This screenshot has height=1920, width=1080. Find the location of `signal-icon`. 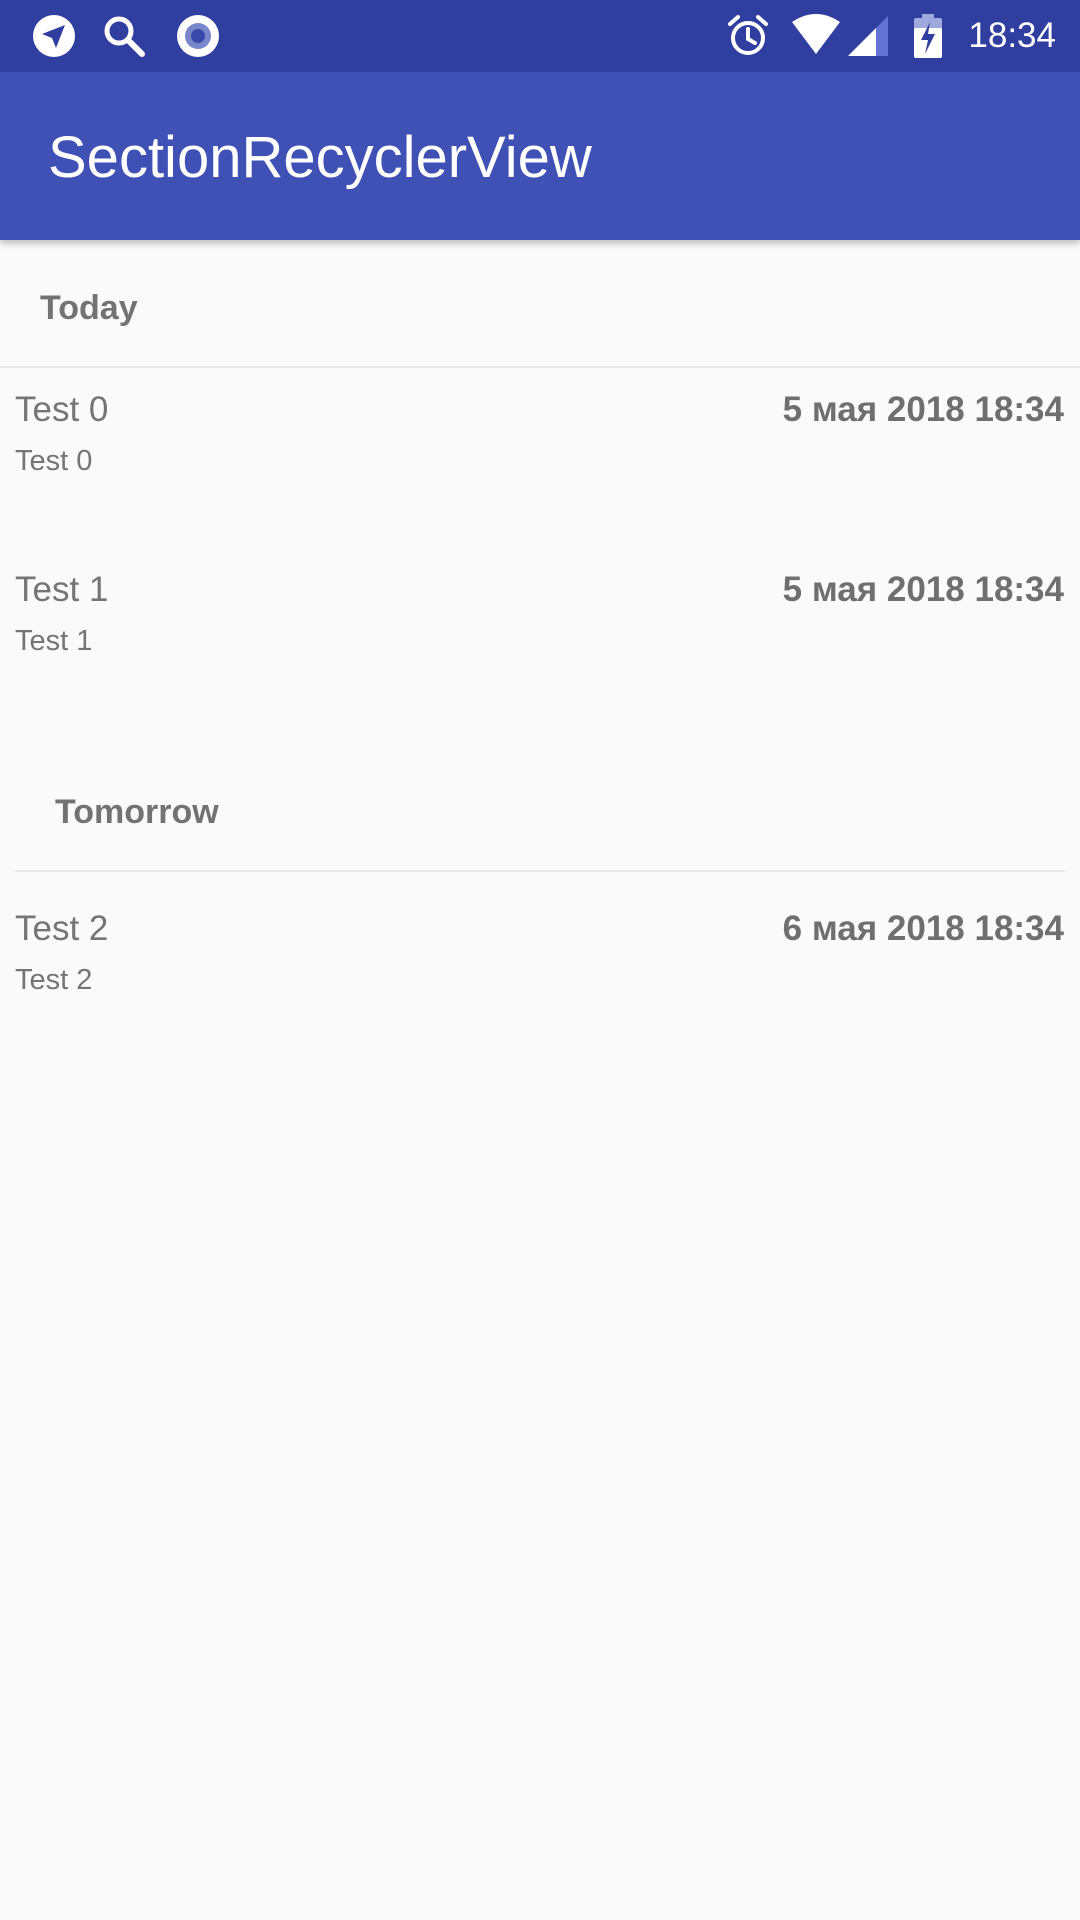

signal-icon is located at coordinates (868, 36).